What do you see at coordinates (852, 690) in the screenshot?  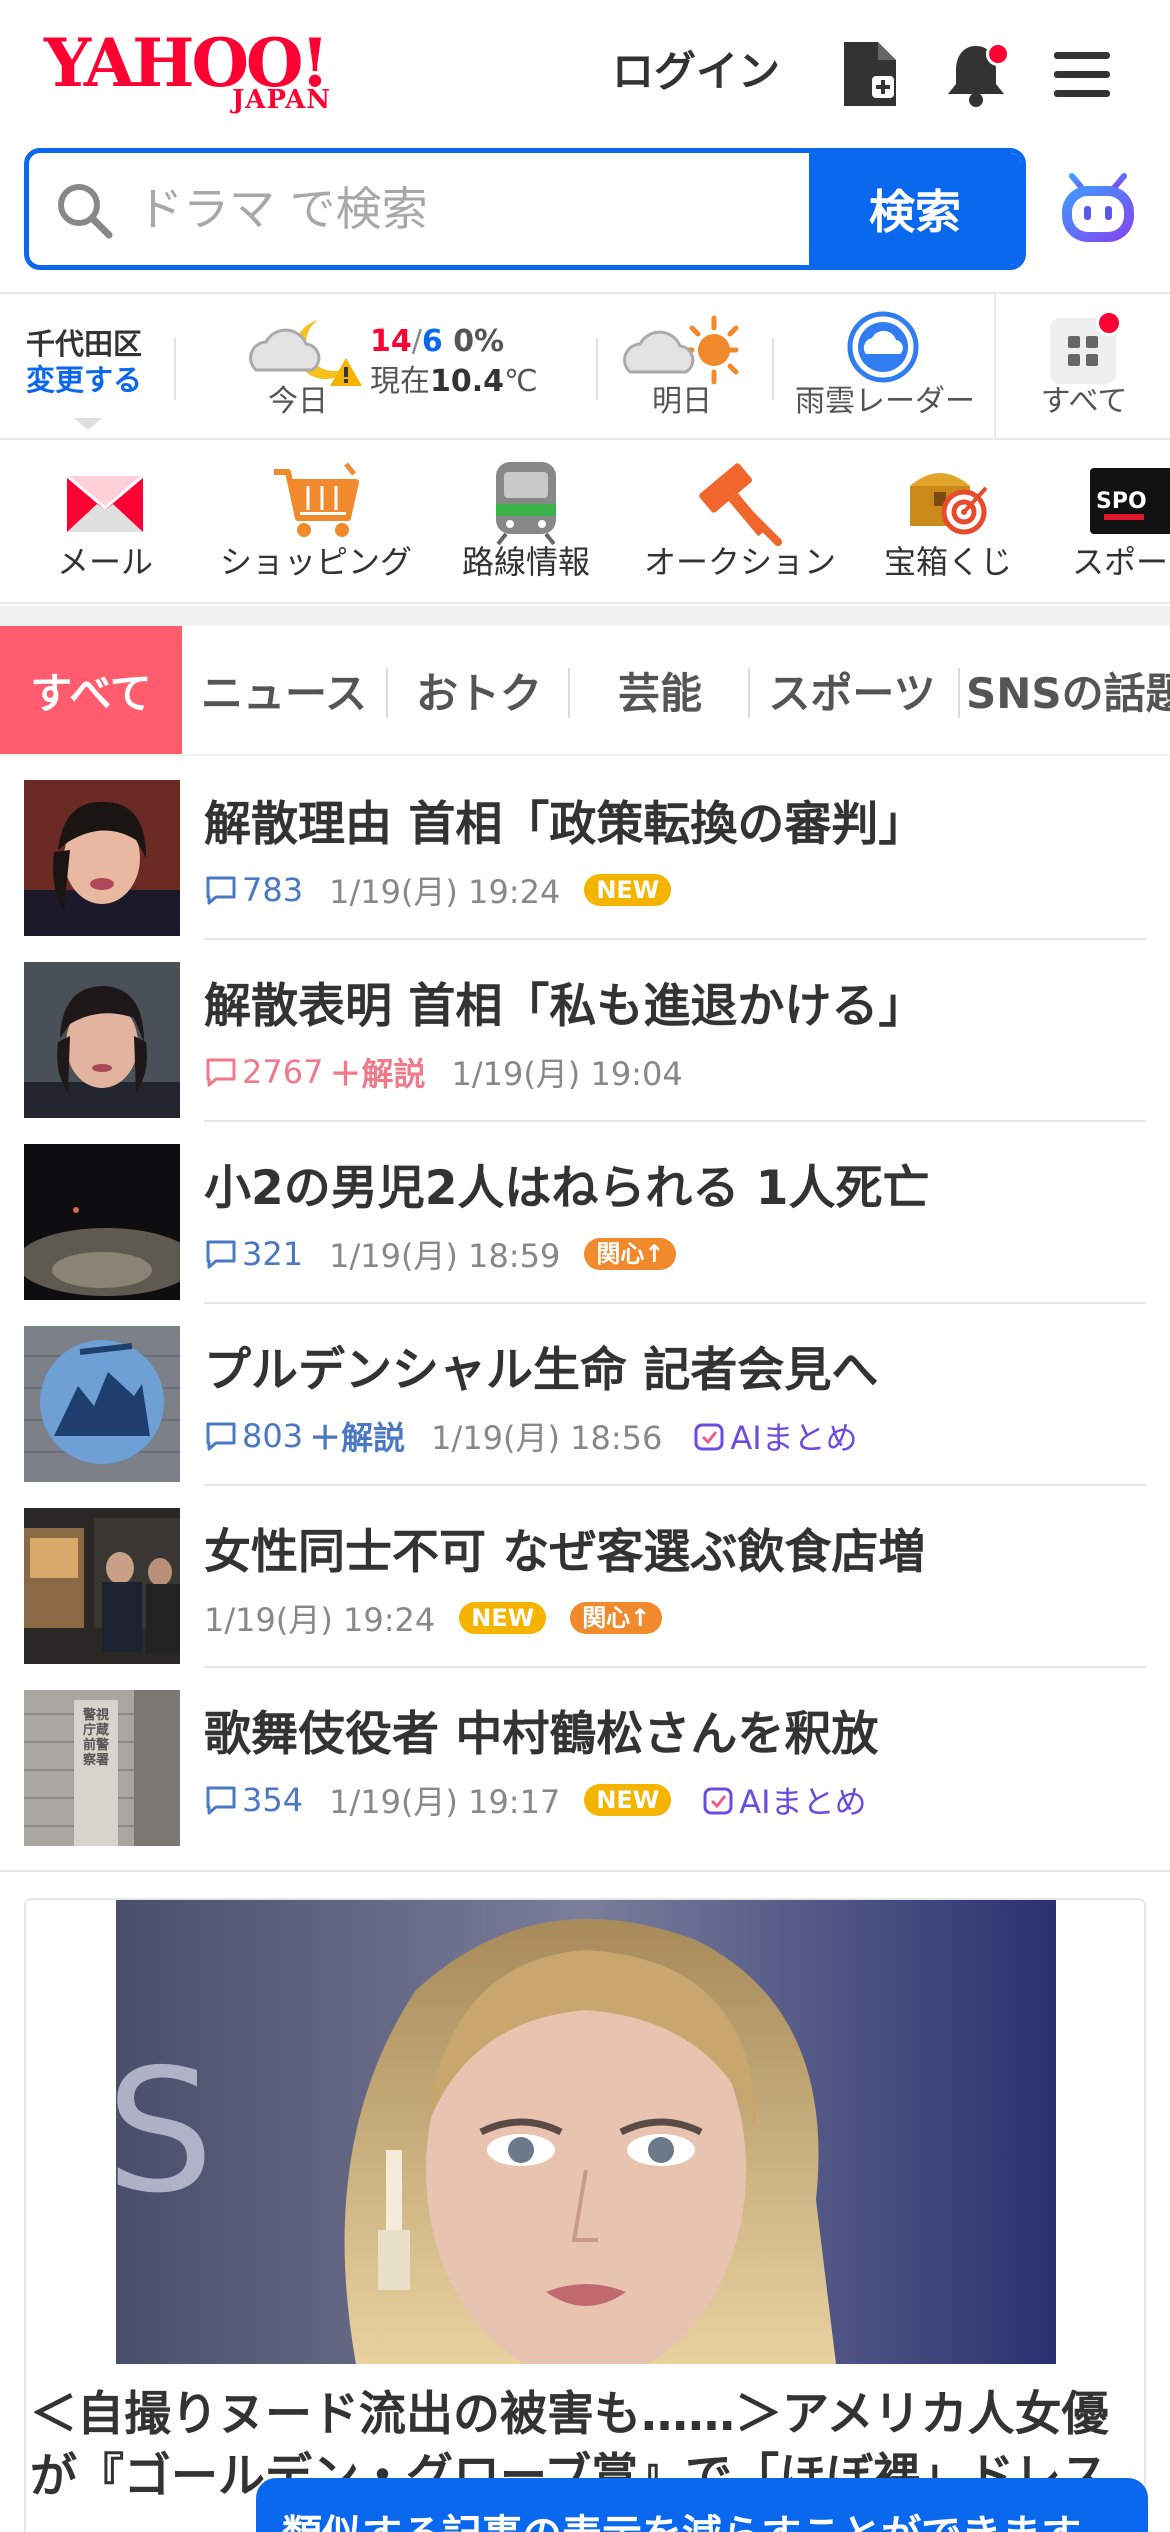 I see `tab-sports: スポーツ` at bounding box center [852, 690].